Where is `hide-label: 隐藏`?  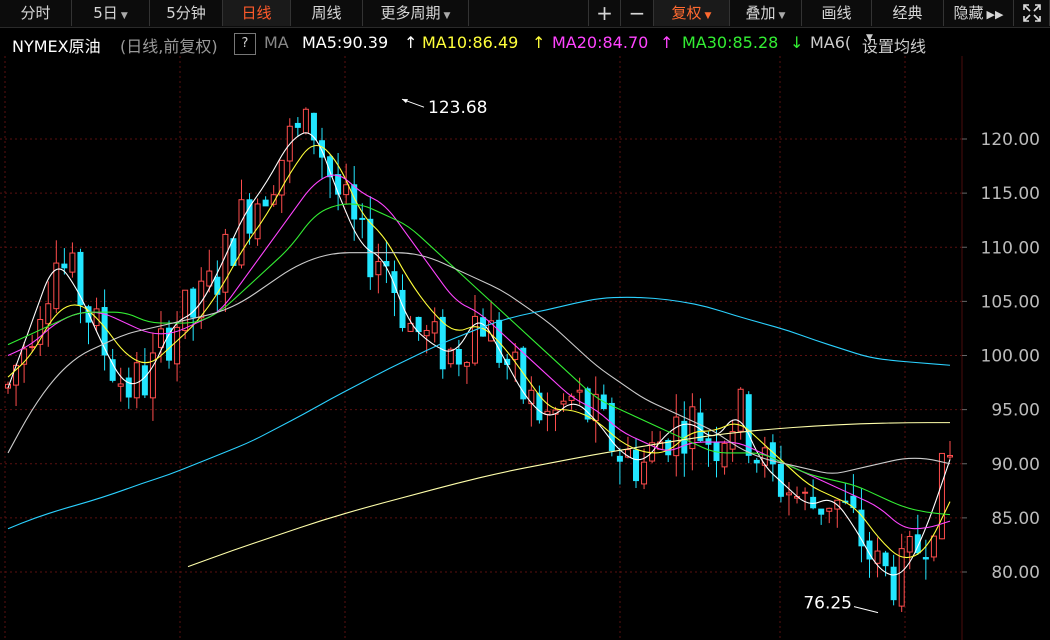 hide-label: 隐藏 is located at coordinates (968, 13).